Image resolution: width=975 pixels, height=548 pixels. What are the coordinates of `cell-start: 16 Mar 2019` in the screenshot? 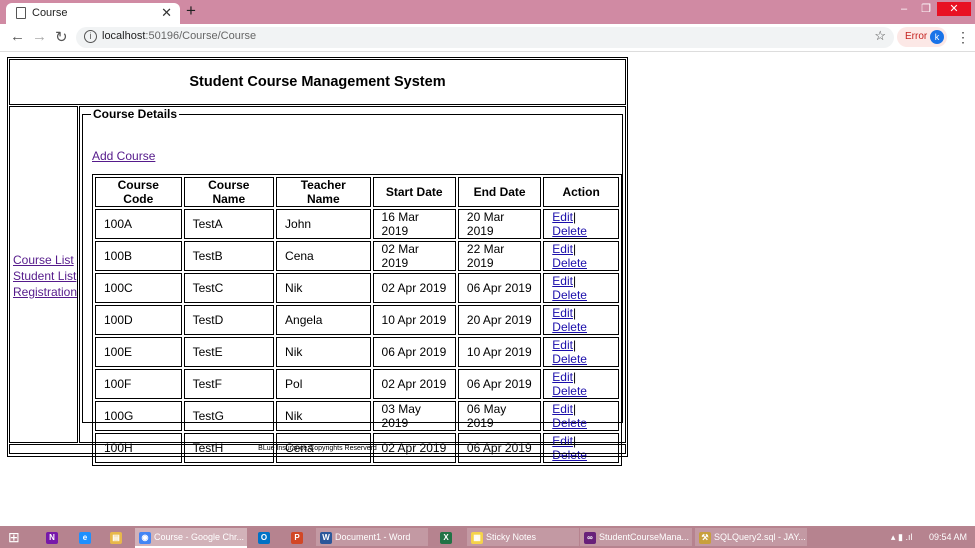 It's located at (414, 224).